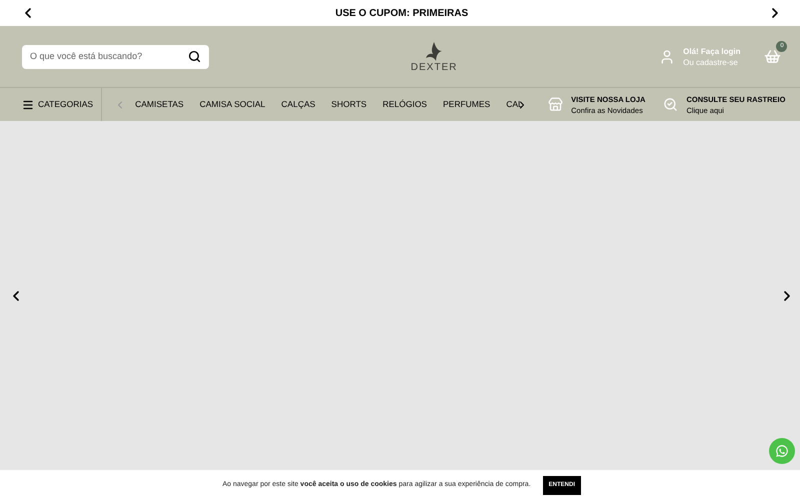 This screenshot has height=500, width=800. What do you see at coordinates (782, 451) in the screenshot?
I see `whatsapp-icon` at bounding box center [782, 451].